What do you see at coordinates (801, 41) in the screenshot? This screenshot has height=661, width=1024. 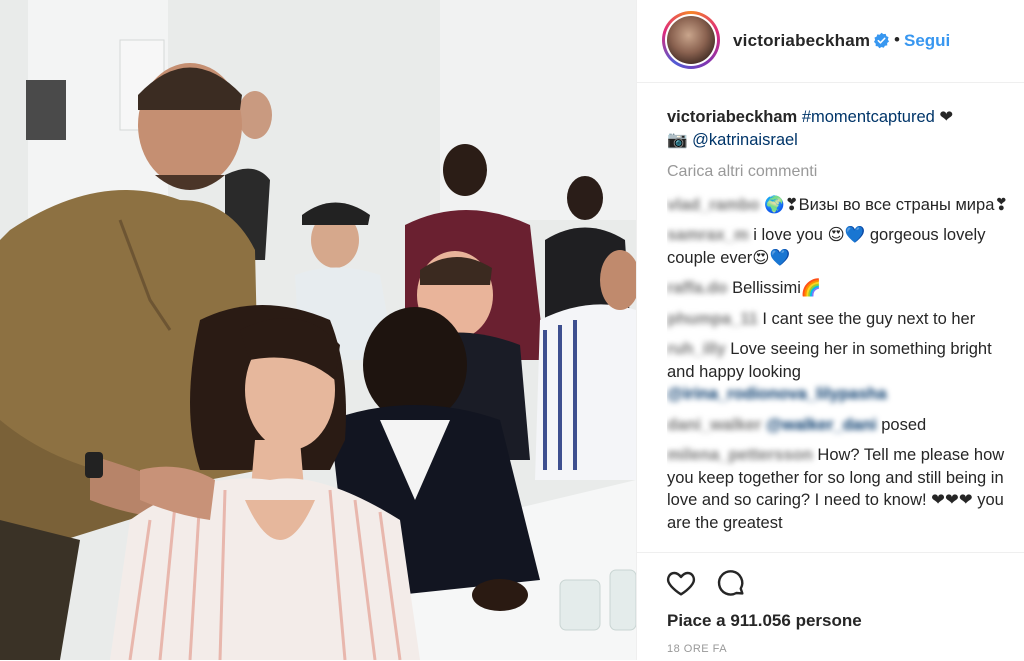 I see `header-username: victoriabeckham` at bounding box center [801, 41].